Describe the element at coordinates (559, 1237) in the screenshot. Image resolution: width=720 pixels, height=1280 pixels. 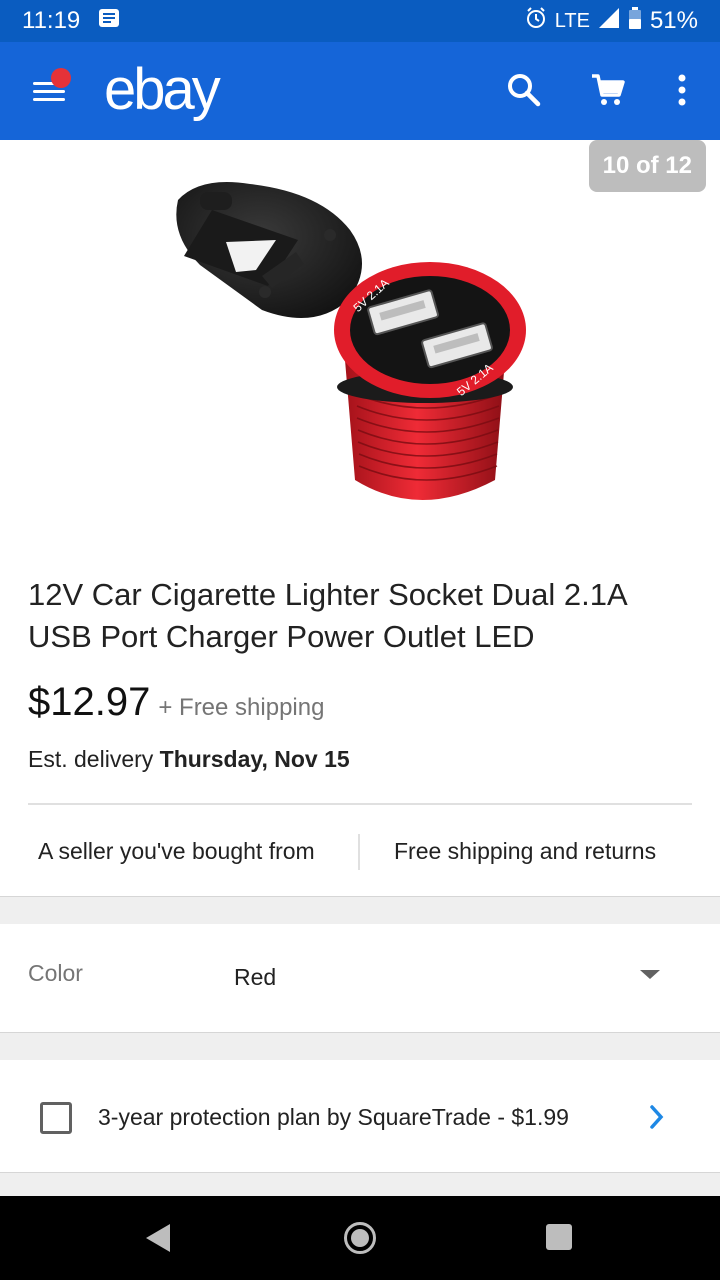
I see `recent-apps-icon` at that location.